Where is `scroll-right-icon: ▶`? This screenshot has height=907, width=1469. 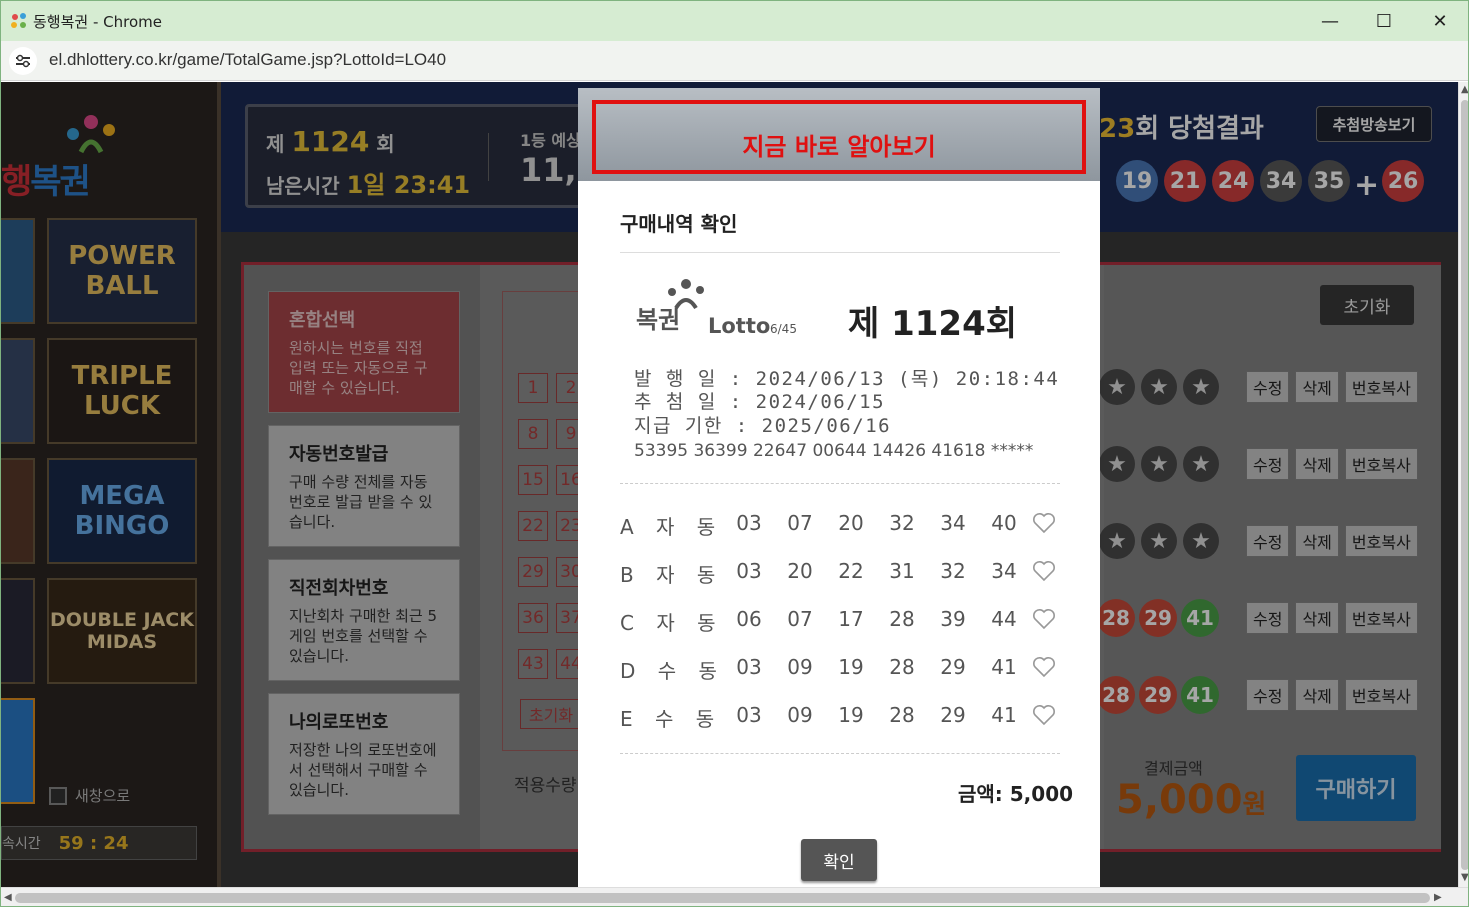
scroll-right-icon: ▶ is located at coordinates (1438, 897).